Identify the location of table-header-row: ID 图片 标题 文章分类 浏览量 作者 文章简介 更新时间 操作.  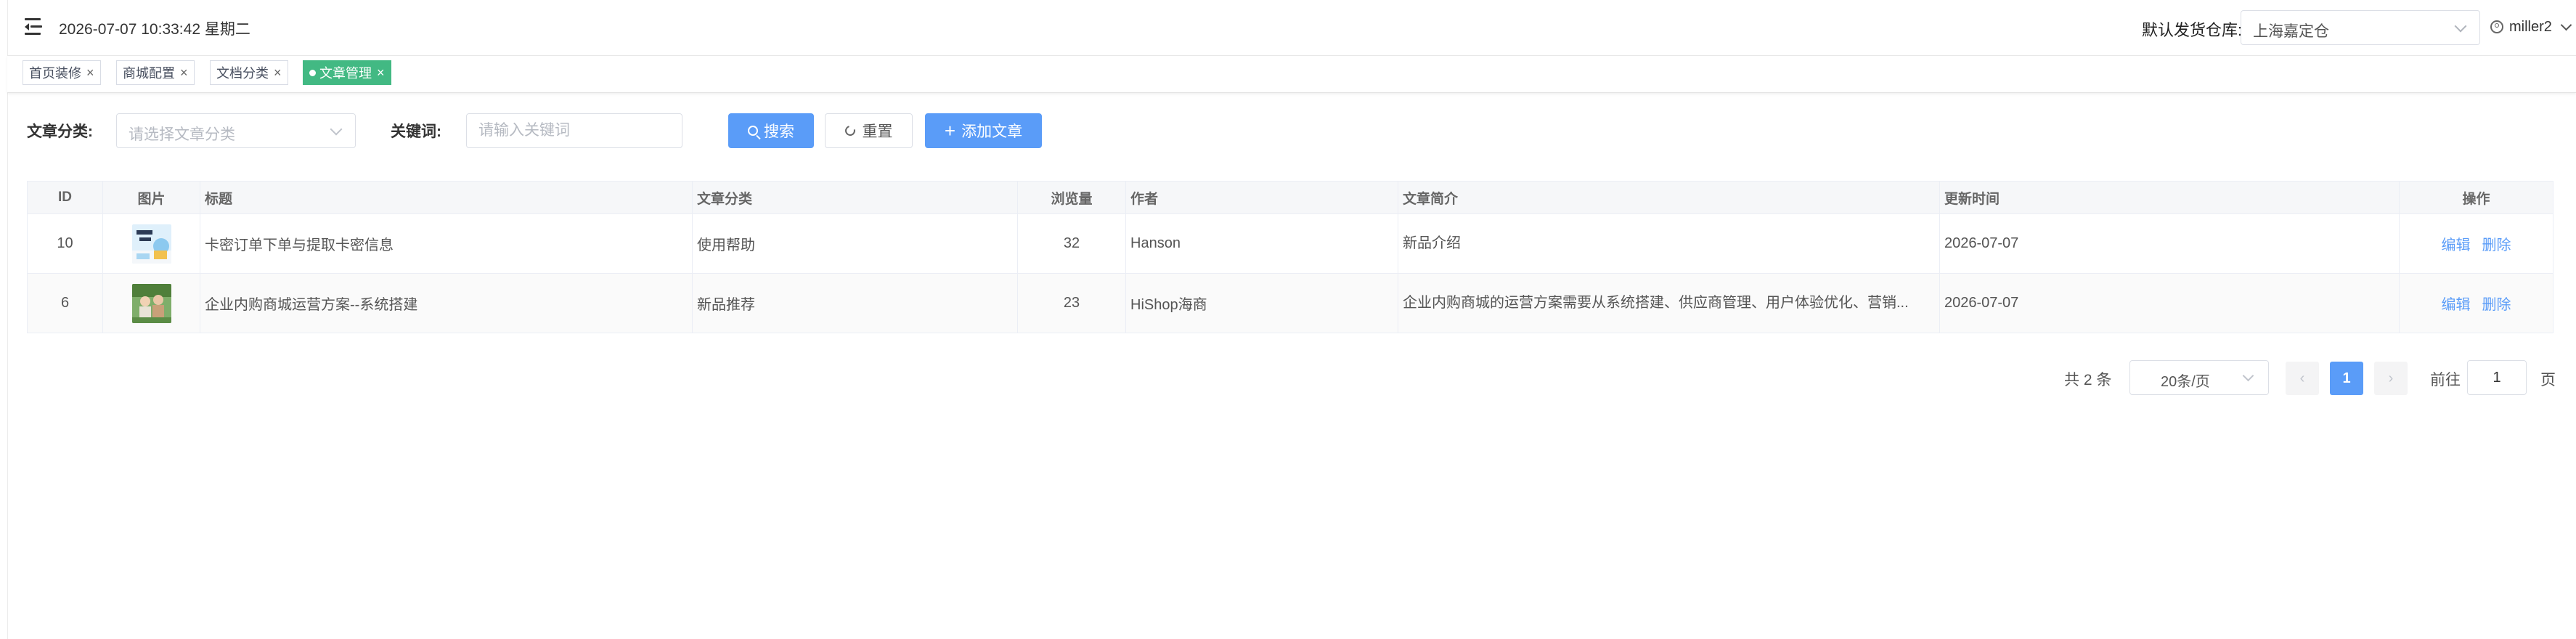
(1290, 198).